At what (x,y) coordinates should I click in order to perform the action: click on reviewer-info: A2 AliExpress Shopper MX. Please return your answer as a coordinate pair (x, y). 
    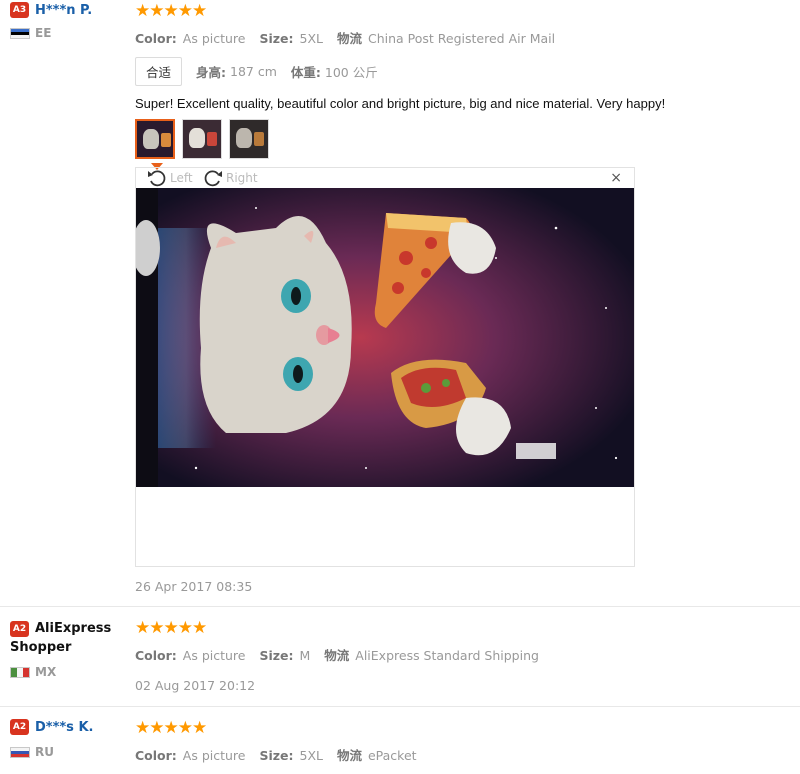
    Looking at the image, I should click on (70, 649).